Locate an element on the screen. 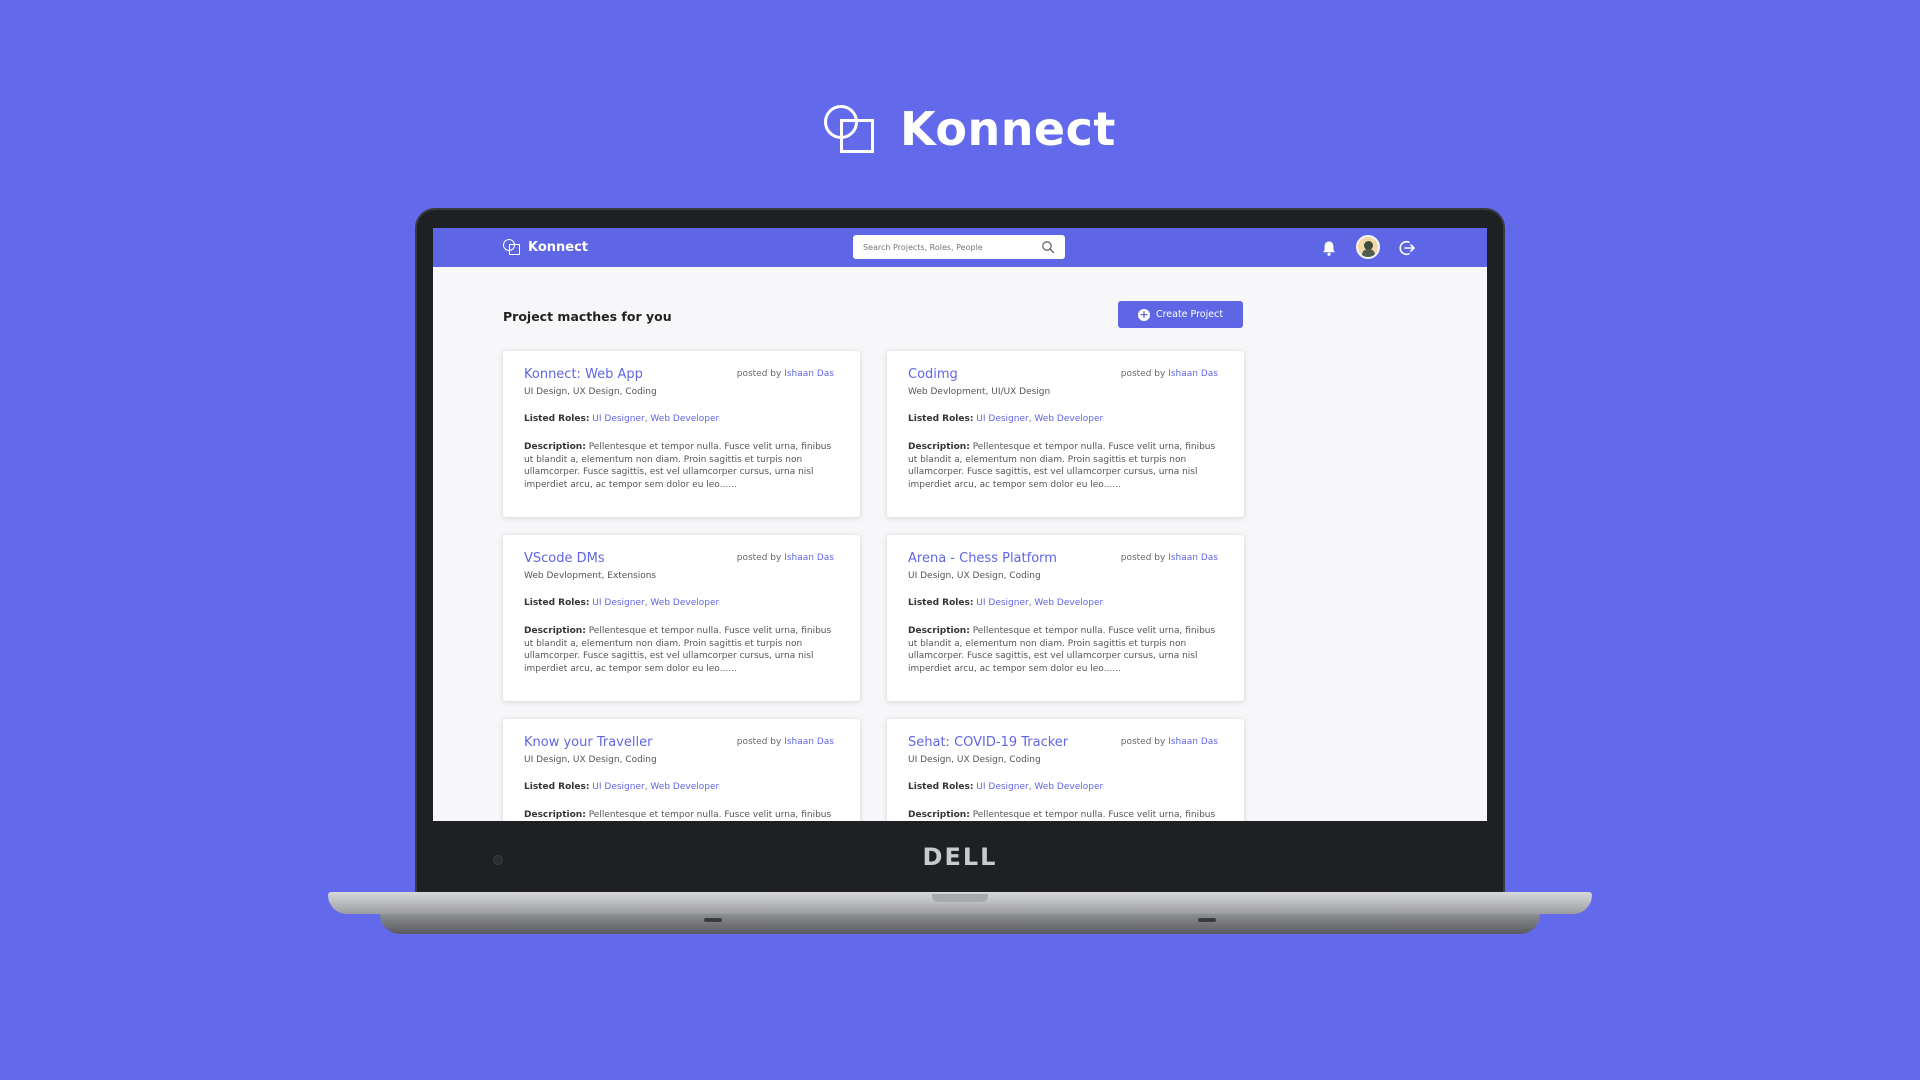  navbar: Konnect is located at coordinates (960, 247).